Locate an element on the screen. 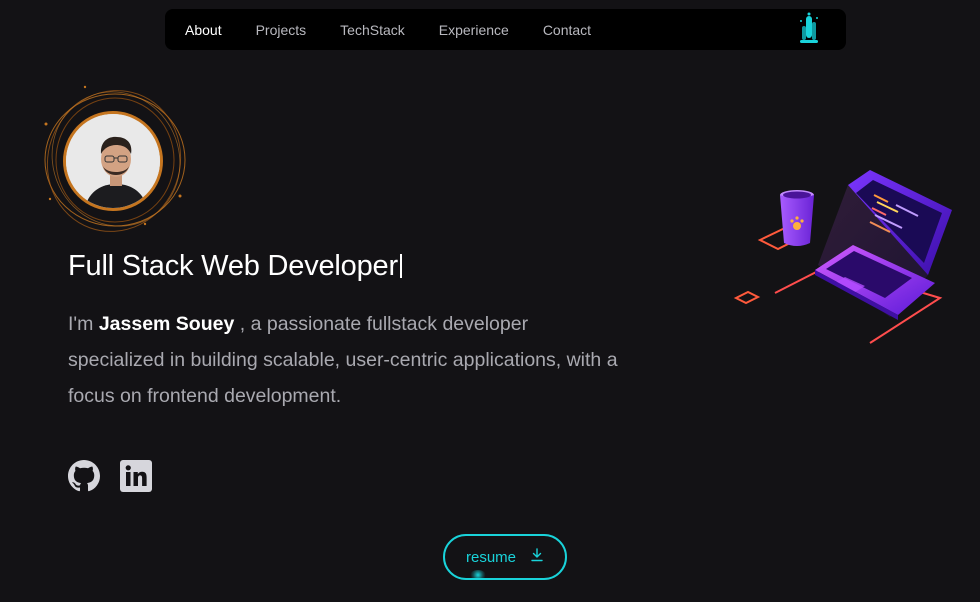 Image resolution: width=980 pixels, height=602 pixels. avatar-container is located at coordinates (115, 159).